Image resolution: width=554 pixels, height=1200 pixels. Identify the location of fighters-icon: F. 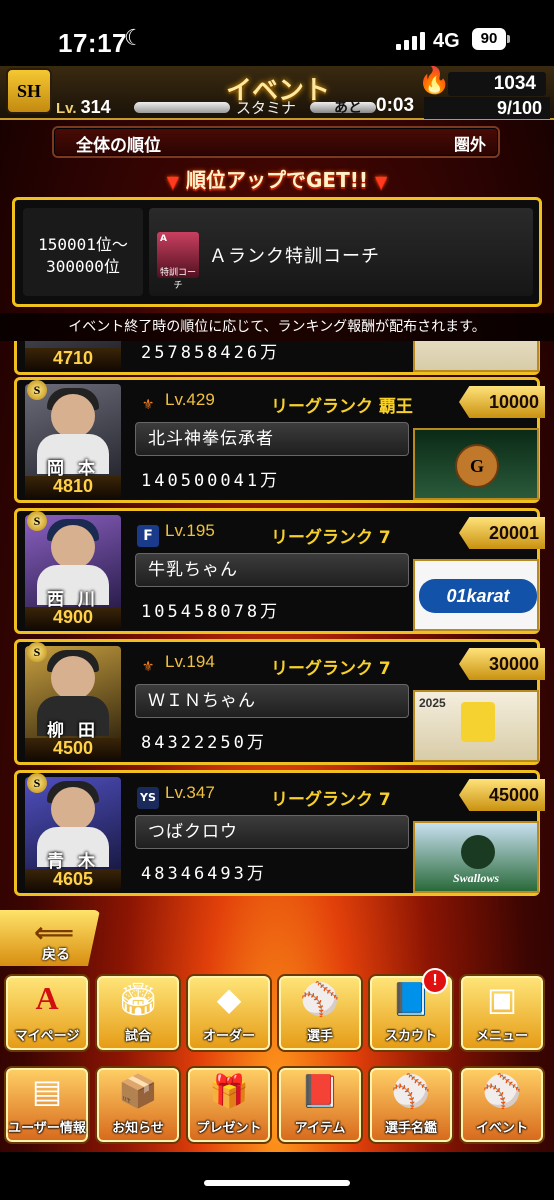
(148, 536).